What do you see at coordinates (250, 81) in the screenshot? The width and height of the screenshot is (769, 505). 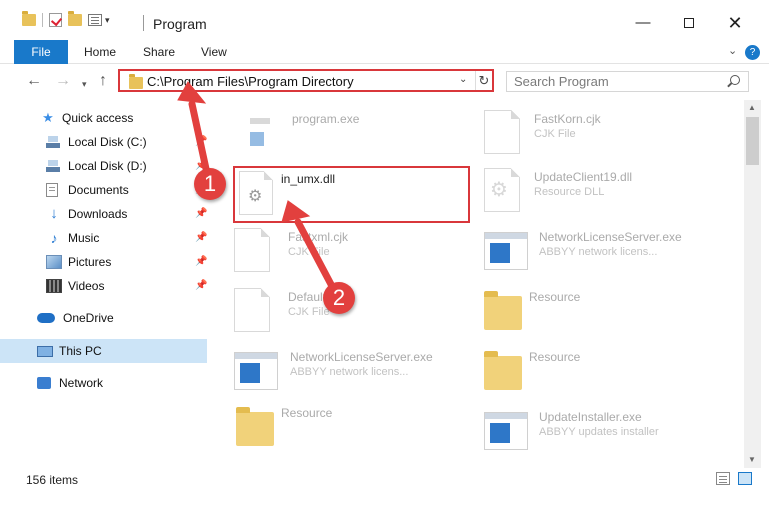 I see `address-path: C:\Program Files\Program Directory` at bounding box center [250, 81].